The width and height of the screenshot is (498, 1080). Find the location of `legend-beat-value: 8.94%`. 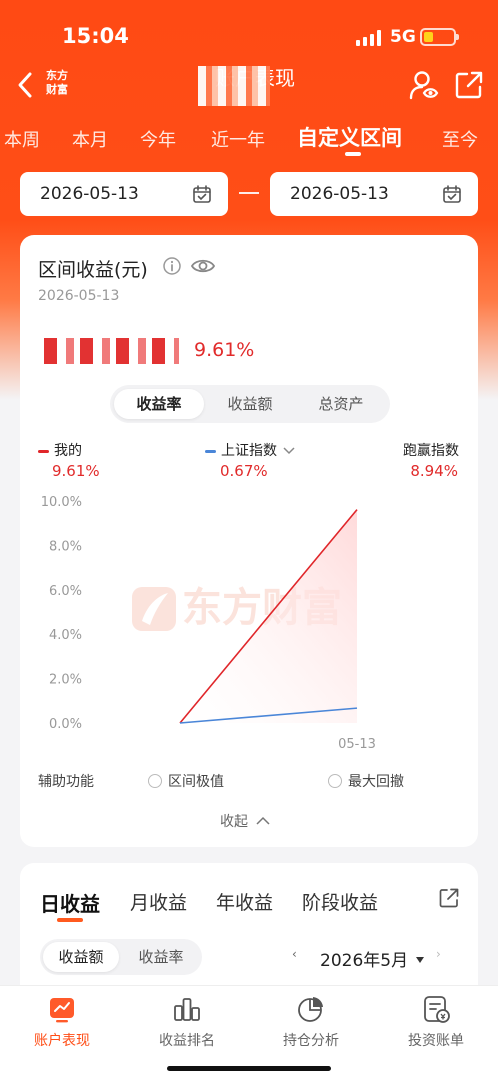

legend-beat-value: 8.94% is located at coordinates (434, 471).